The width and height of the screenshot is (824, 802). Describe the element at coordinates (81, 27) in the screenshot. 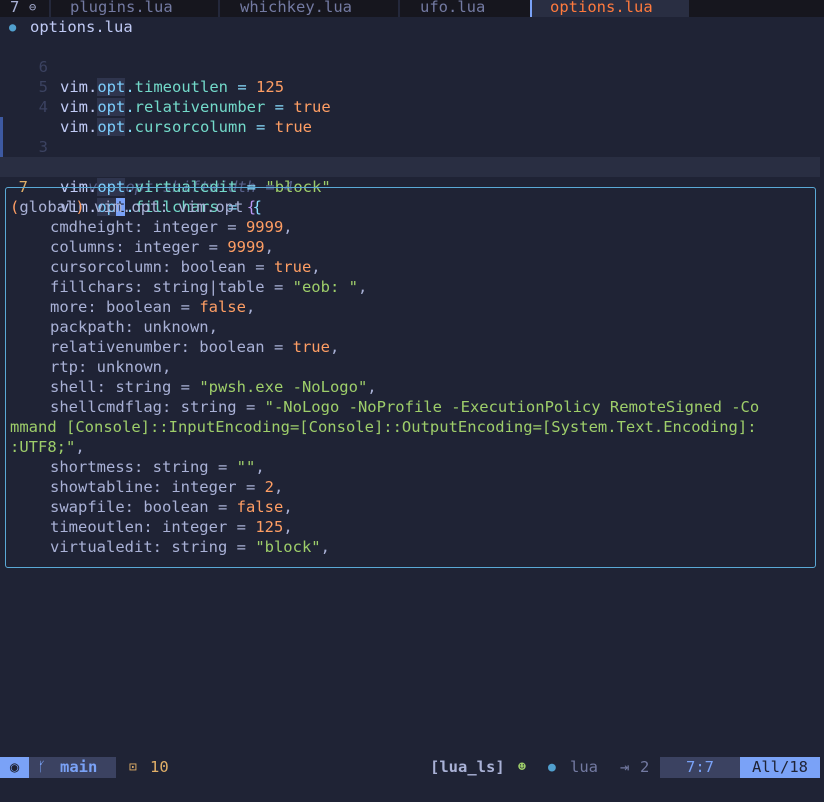

I see `winbar-filename: options.lua` at that location.